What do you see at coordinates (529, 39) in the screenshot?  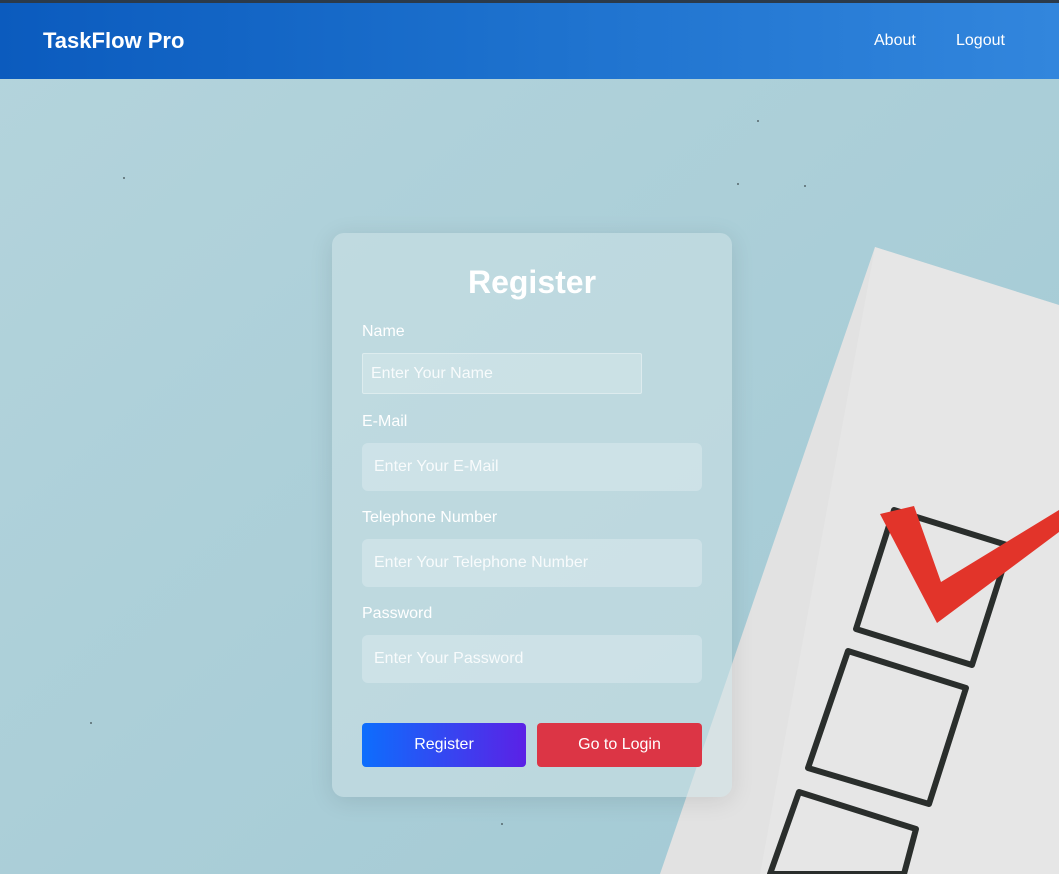 I see `navbar: TaskFlow Pro About Logout` at bounding box center [529, 39].